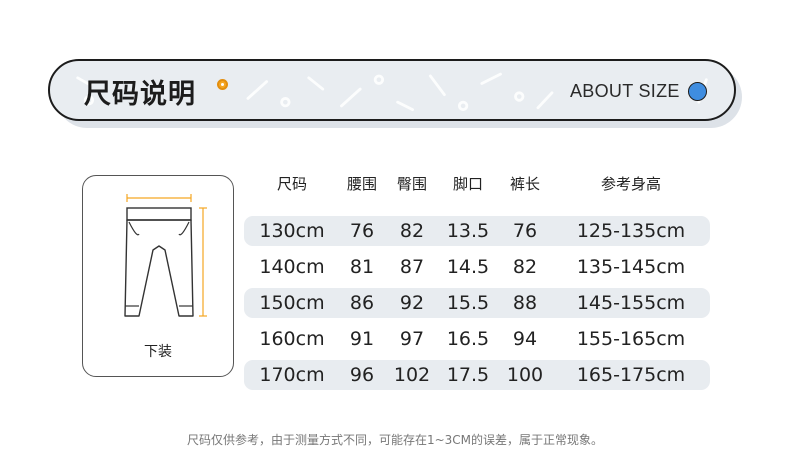  Describe the element at coordinates (292, 184) in the screenshot. I see `header-size: 尺码` at that location.